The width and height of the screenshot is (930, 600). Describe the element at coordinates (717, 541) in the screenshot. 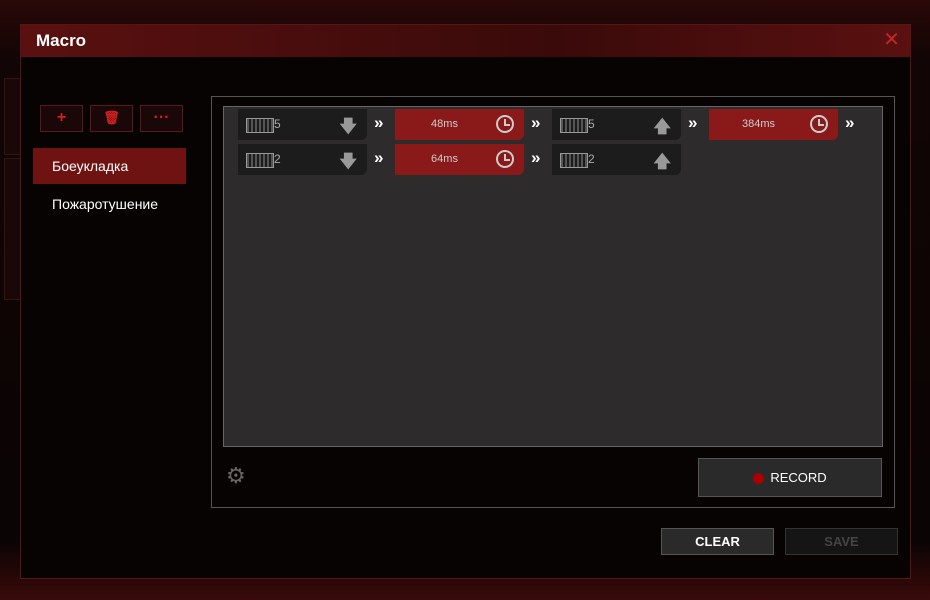

I see `clear-button: CLEAR` at that location.